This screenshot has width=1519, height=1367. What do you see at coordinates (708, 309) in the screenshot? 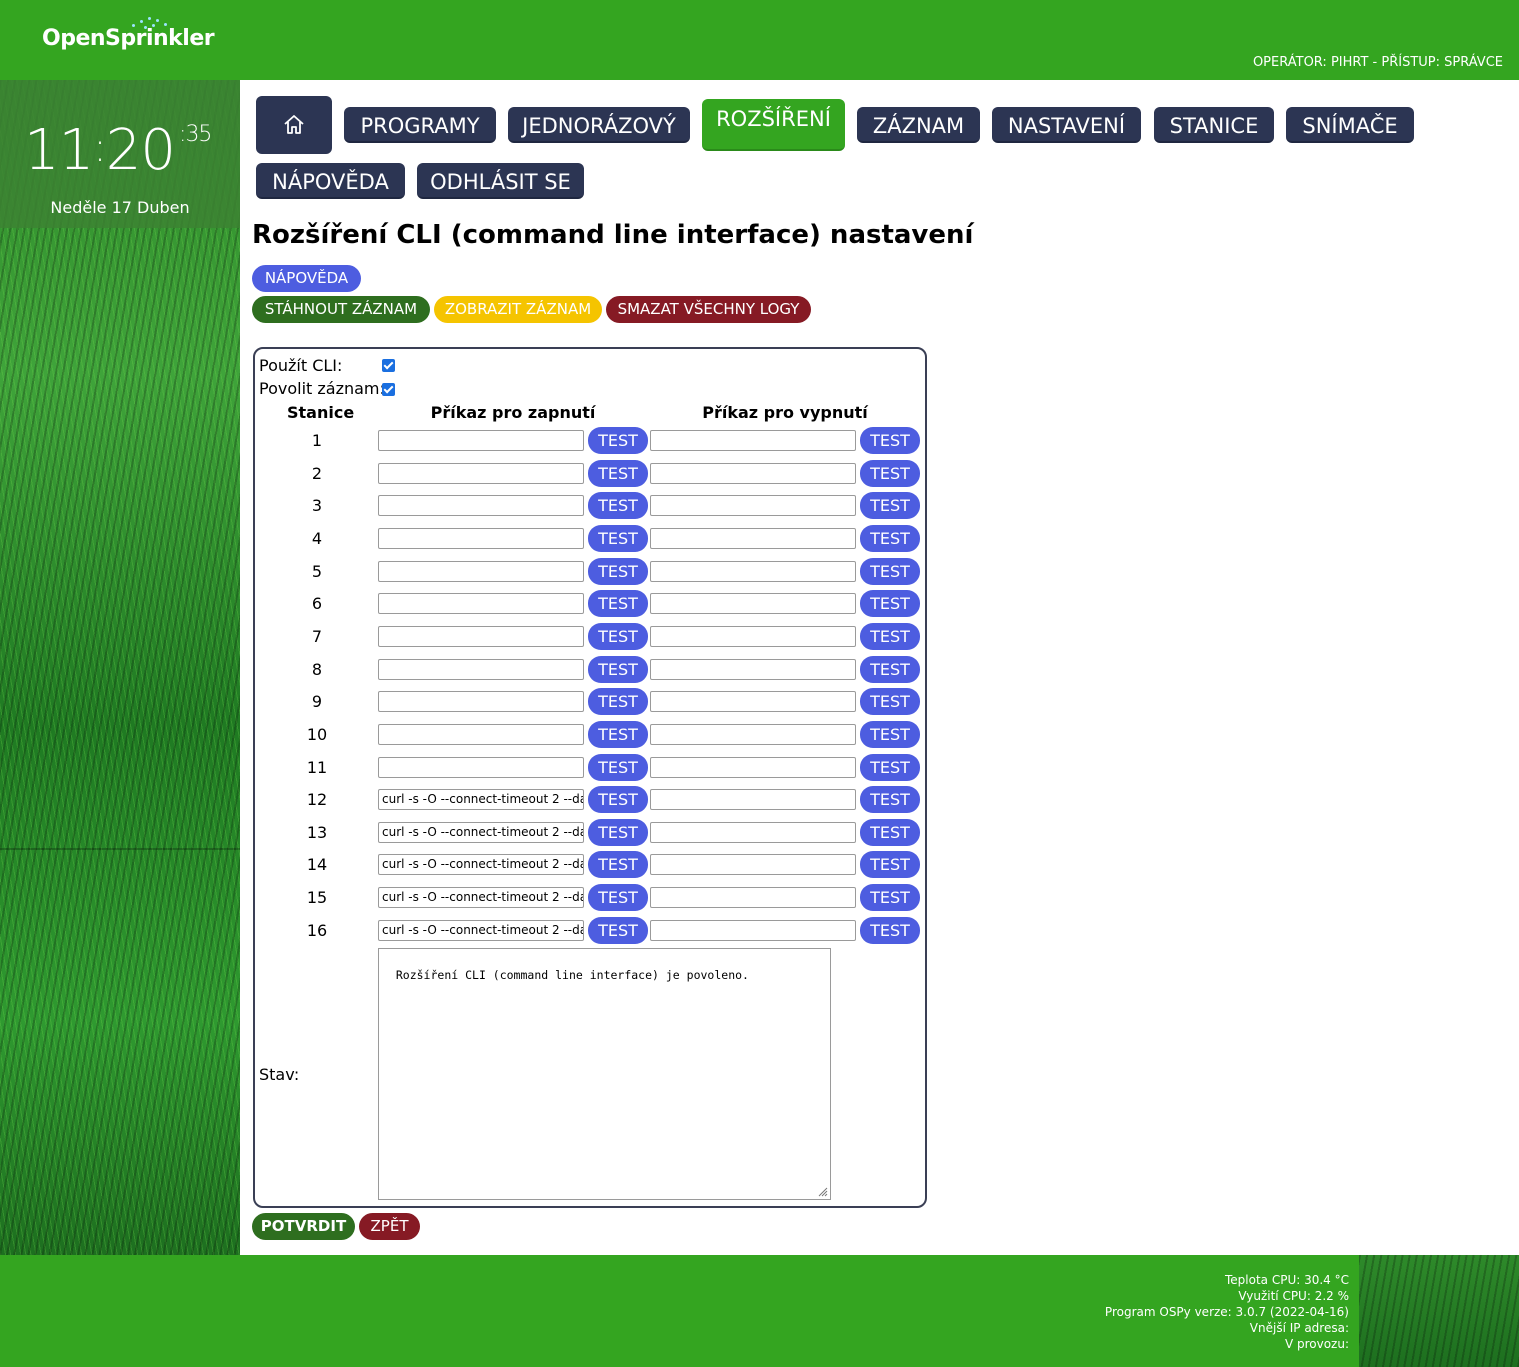
I see `delete-logs-button: SMAZAT VŠECHNY LOGY` at bounding box center [708, 309].